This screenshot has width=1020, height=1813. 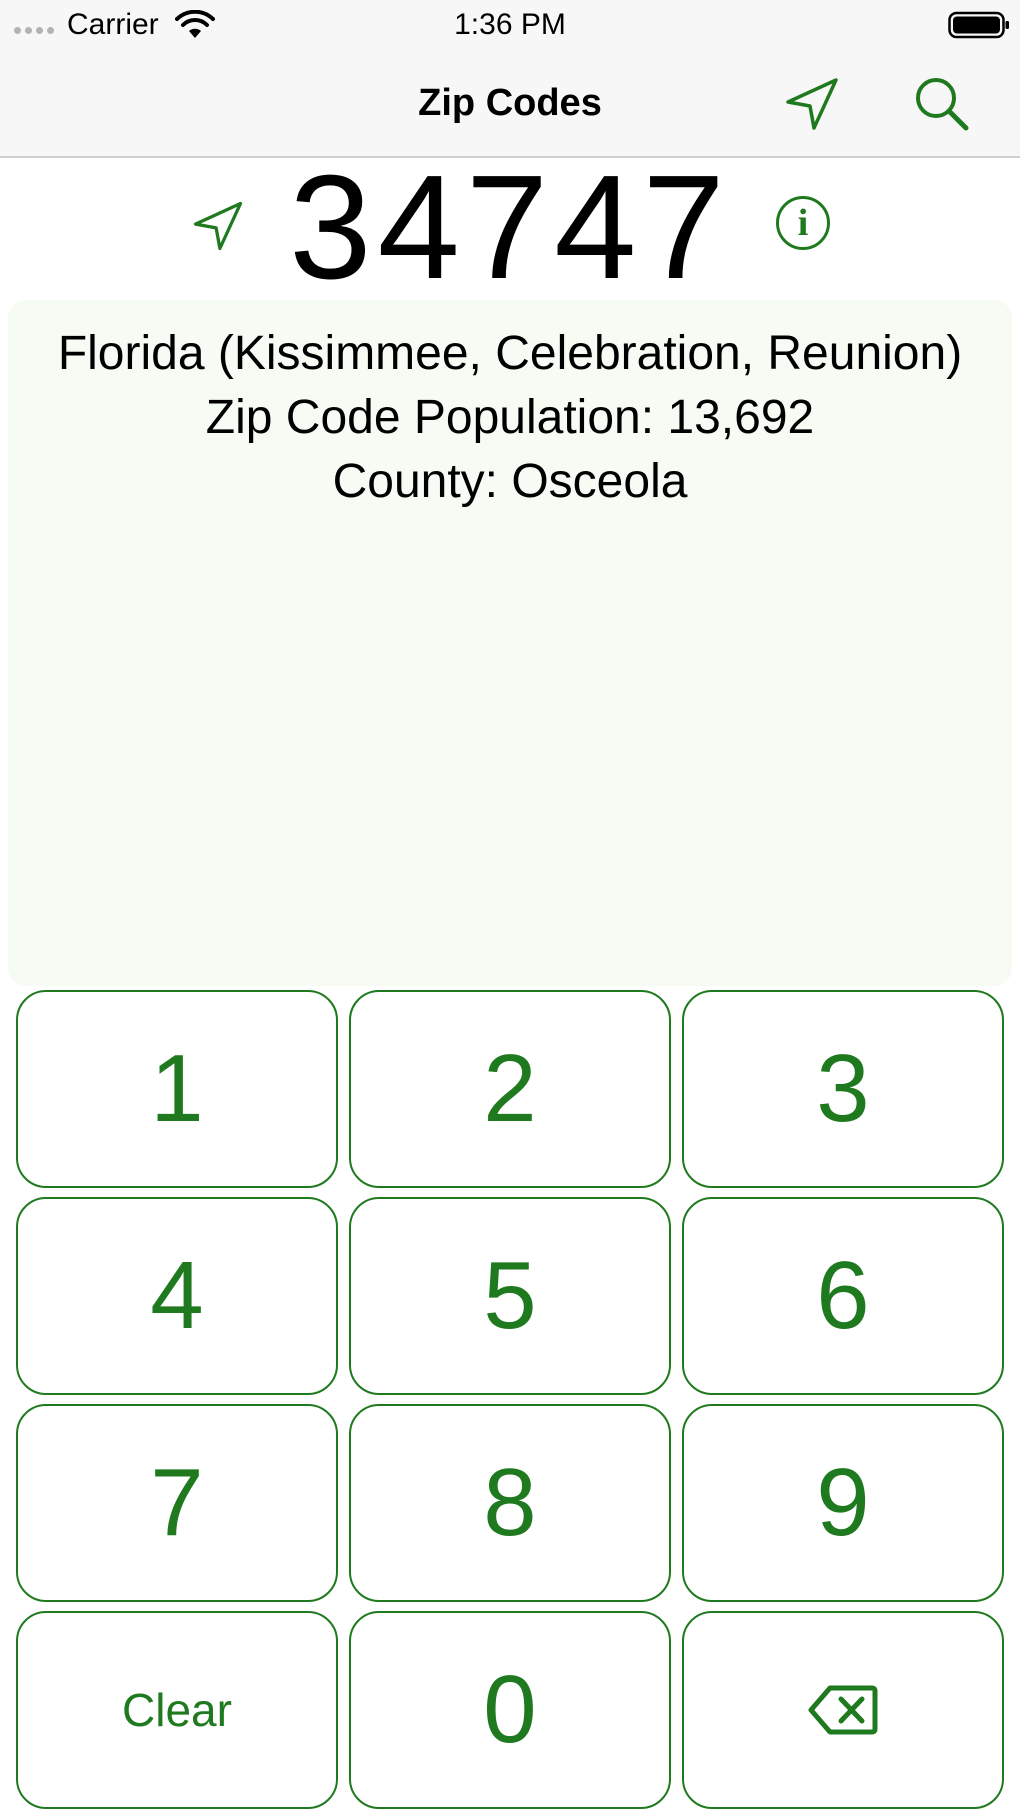 I want to click on key-7: 7, so click(x=177, y=1503).